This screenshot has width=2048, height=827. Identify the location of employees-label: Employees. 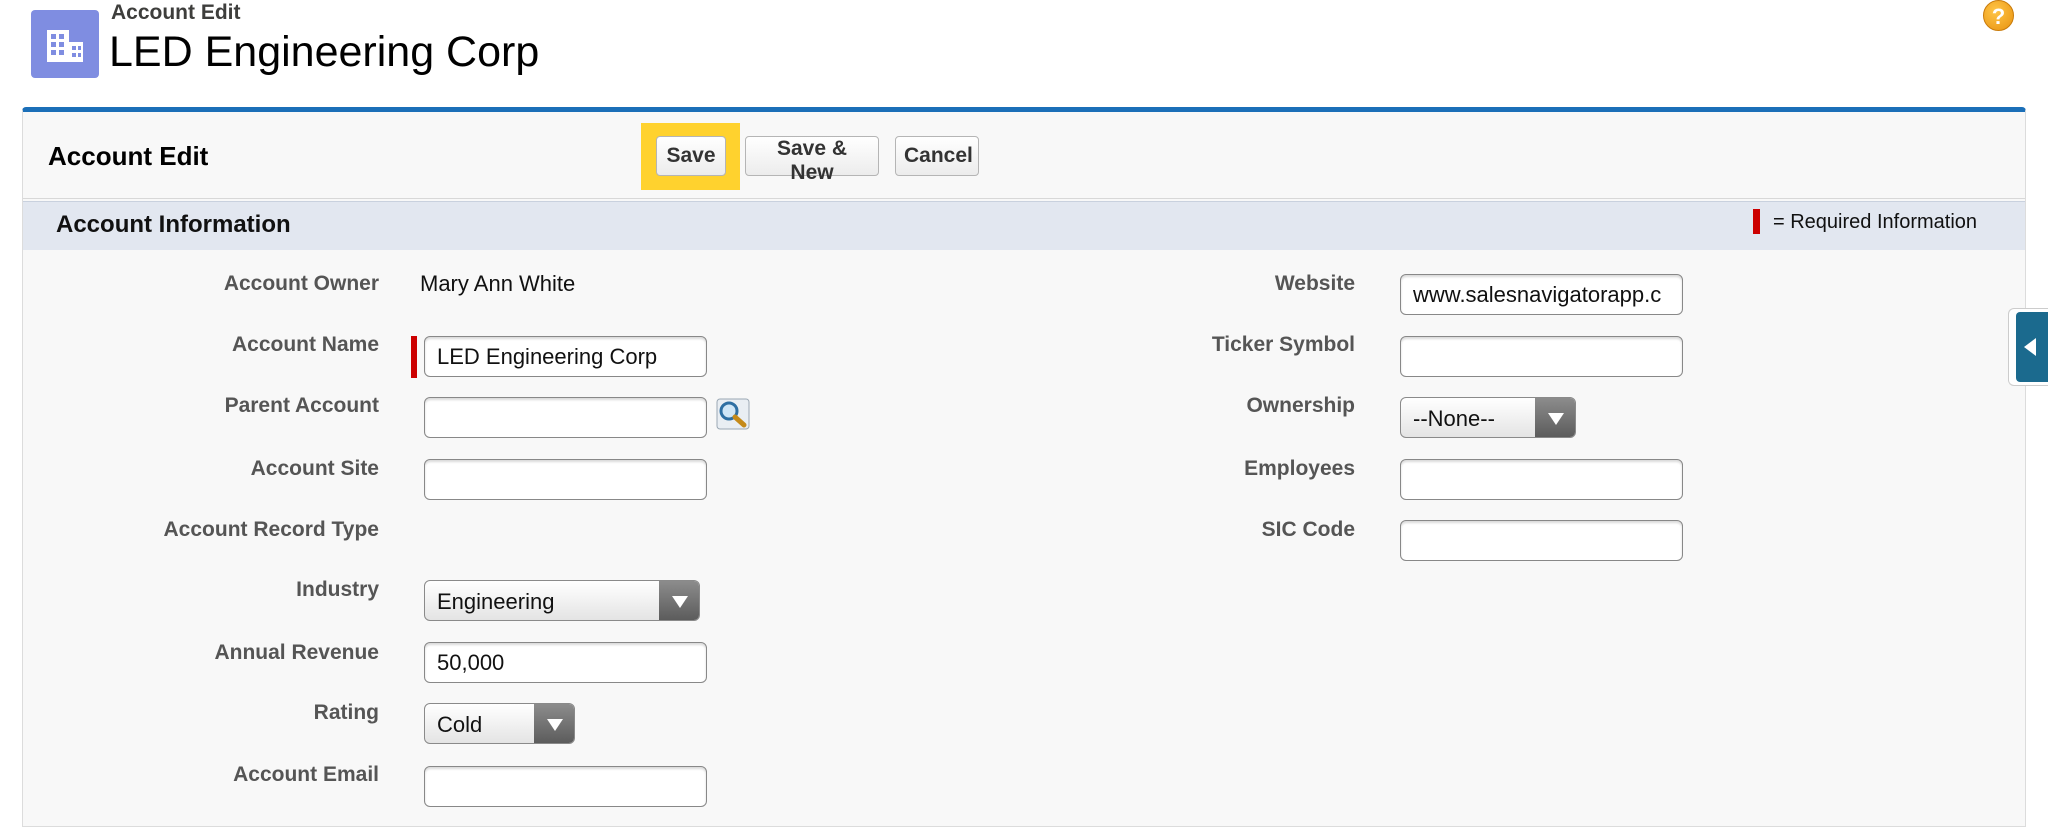
(1299, 468).